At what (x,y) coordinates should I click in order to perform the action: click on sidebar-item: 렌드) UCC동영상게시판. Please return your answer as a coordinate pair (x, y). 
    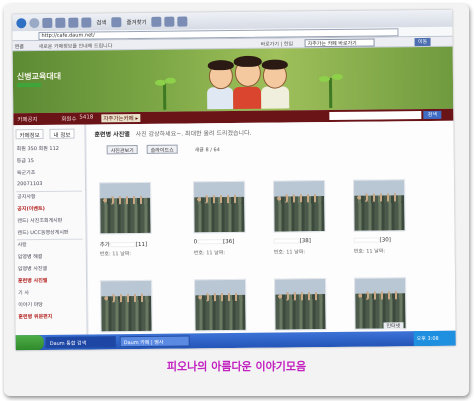
    Looking at the image, I should click on (43, 233).